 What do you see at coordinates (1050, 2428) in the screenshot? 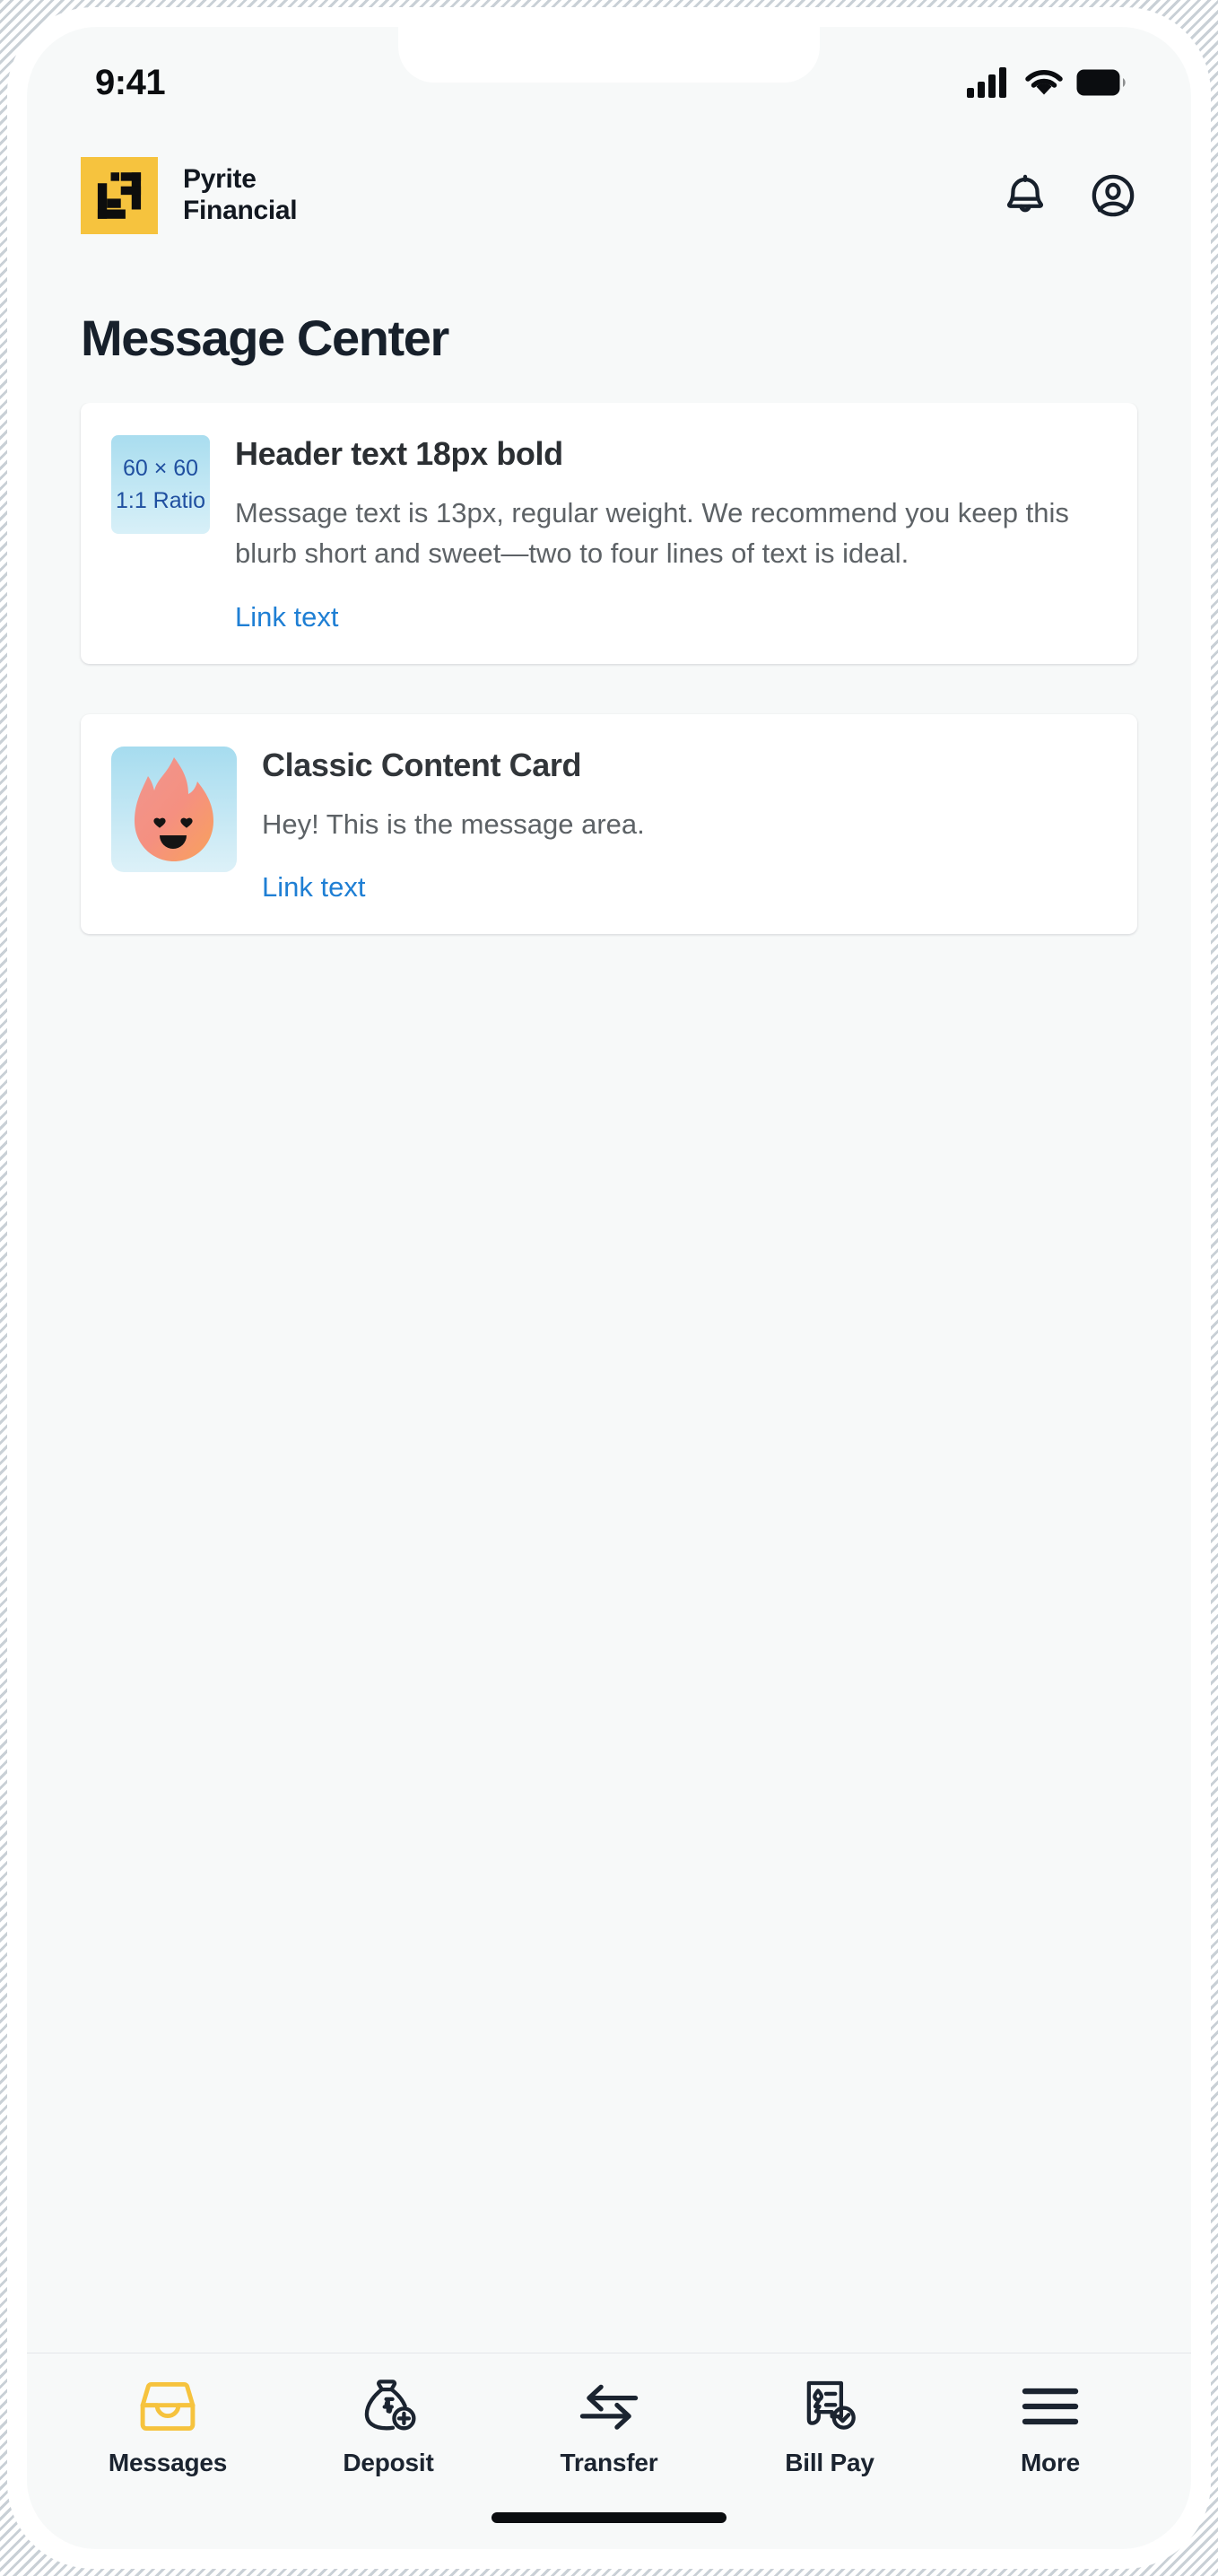
I see `tab-more: More` at bounding box center [1050, 2428].